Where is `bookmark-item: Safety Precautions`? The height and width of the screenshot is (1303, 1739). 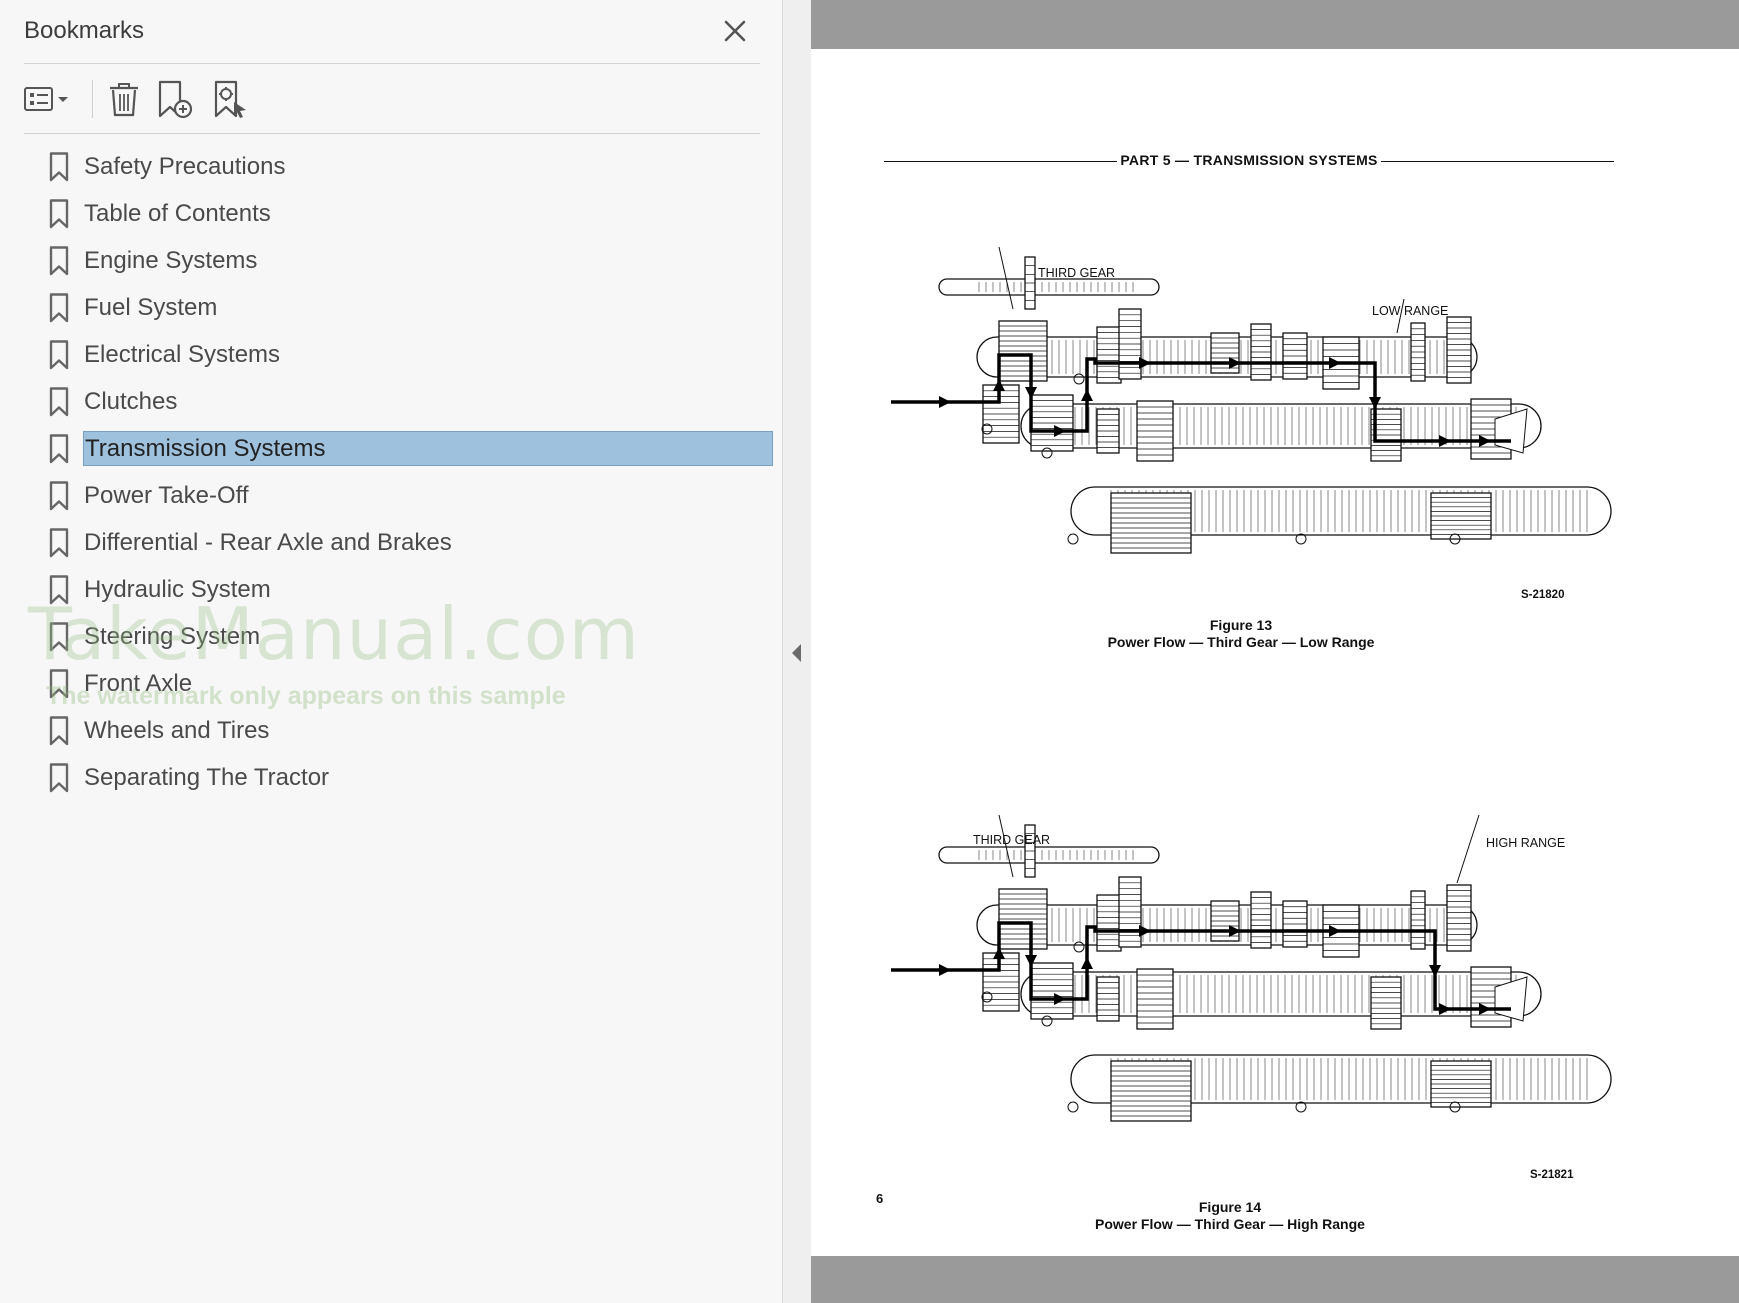
bookmark-item: Safety Precautions is located at coordinates (391, 166).